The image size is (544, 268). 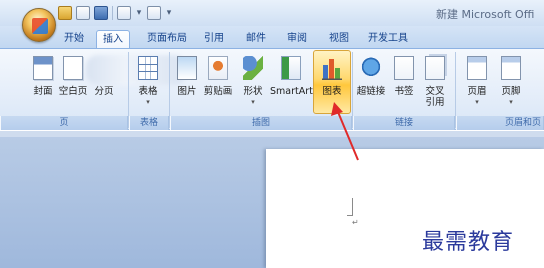 What do you see at coordinates (332, 68) in the screenshot?
I see `chart-icon` at bounding box center [332, 68].